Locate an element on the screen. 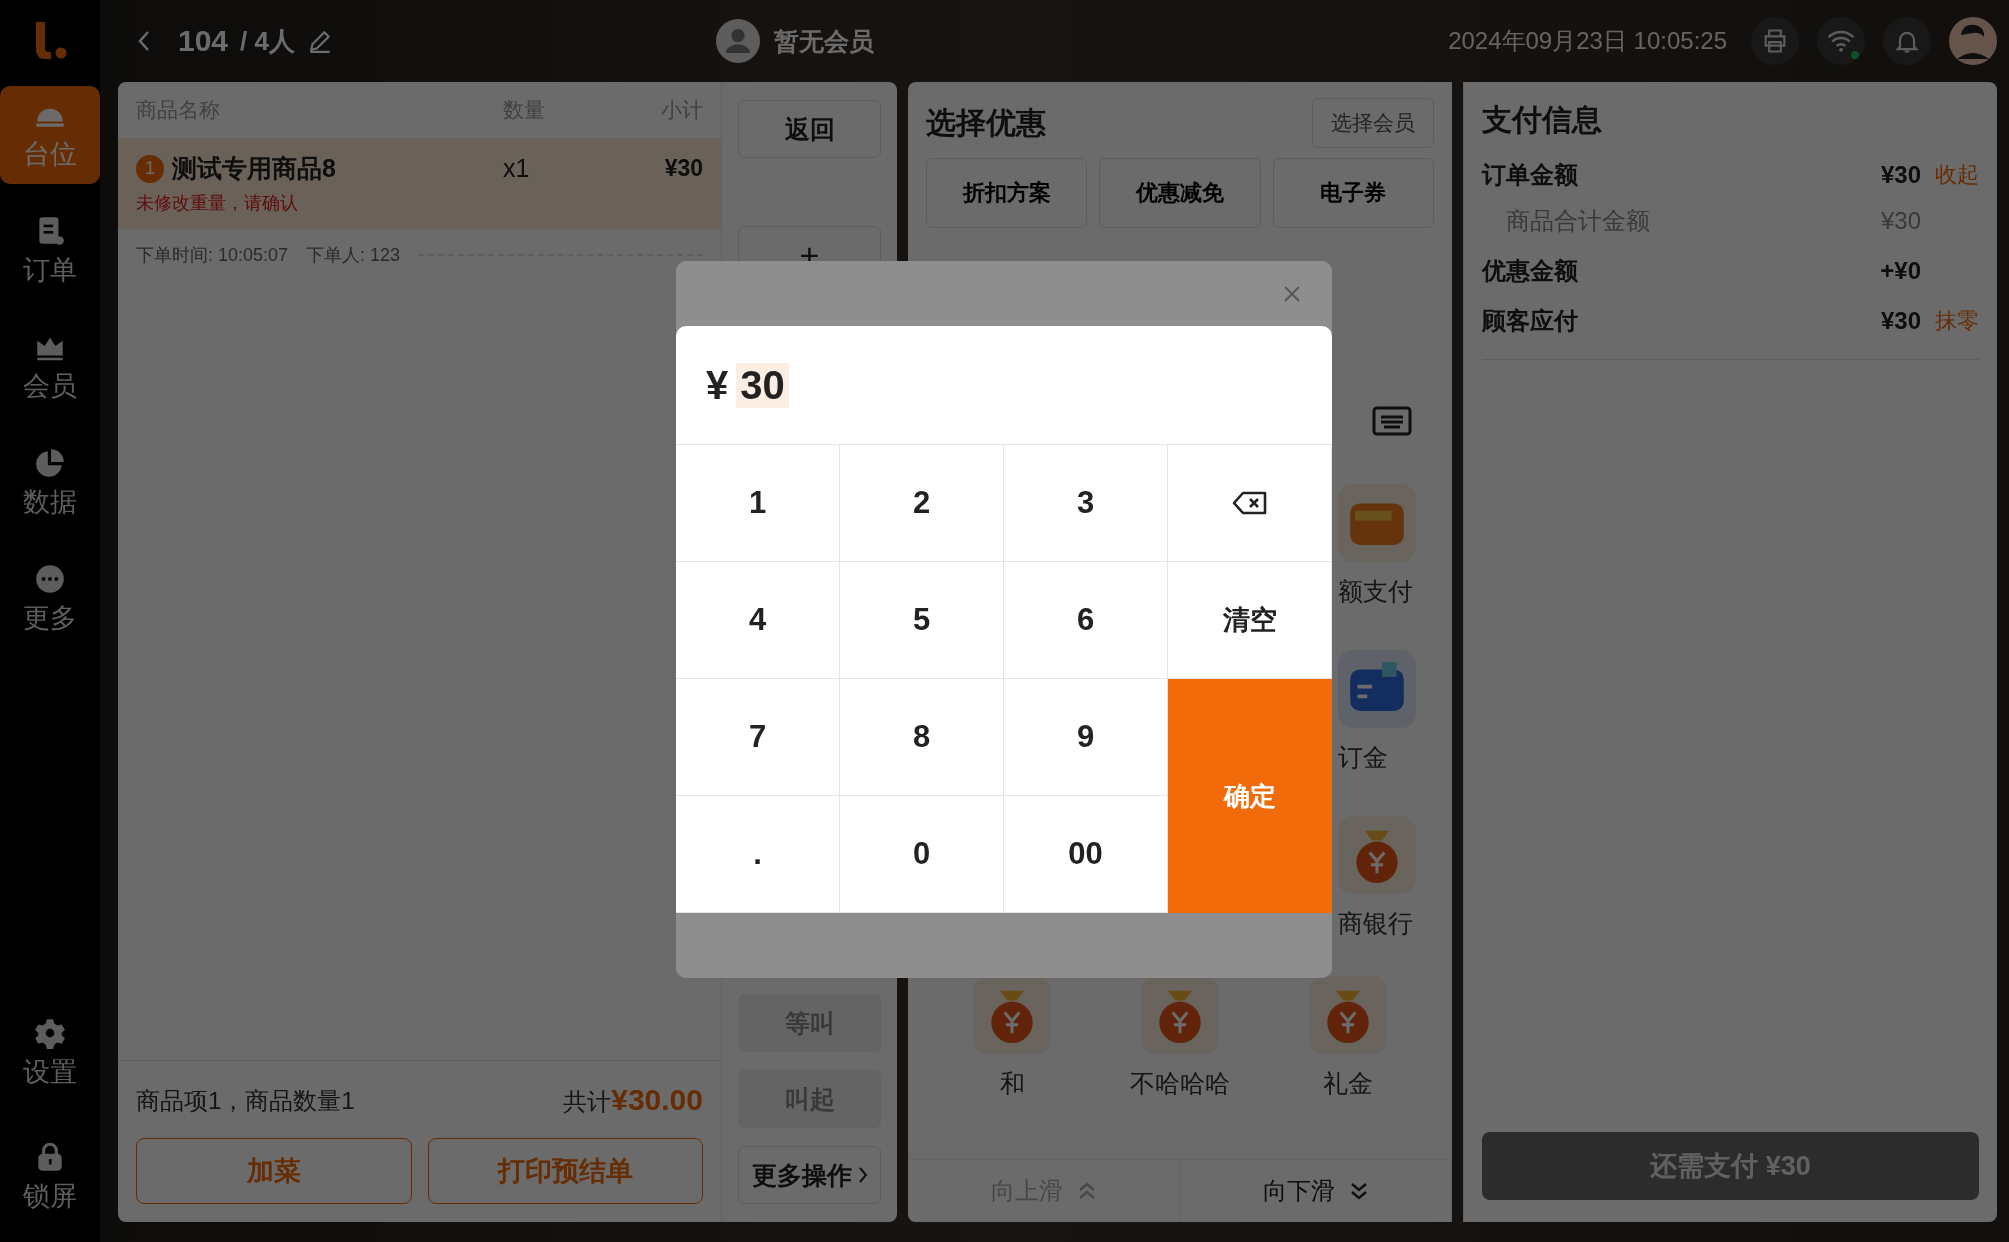  payment-value: +¥0 is located at coordinates (1900, 271).